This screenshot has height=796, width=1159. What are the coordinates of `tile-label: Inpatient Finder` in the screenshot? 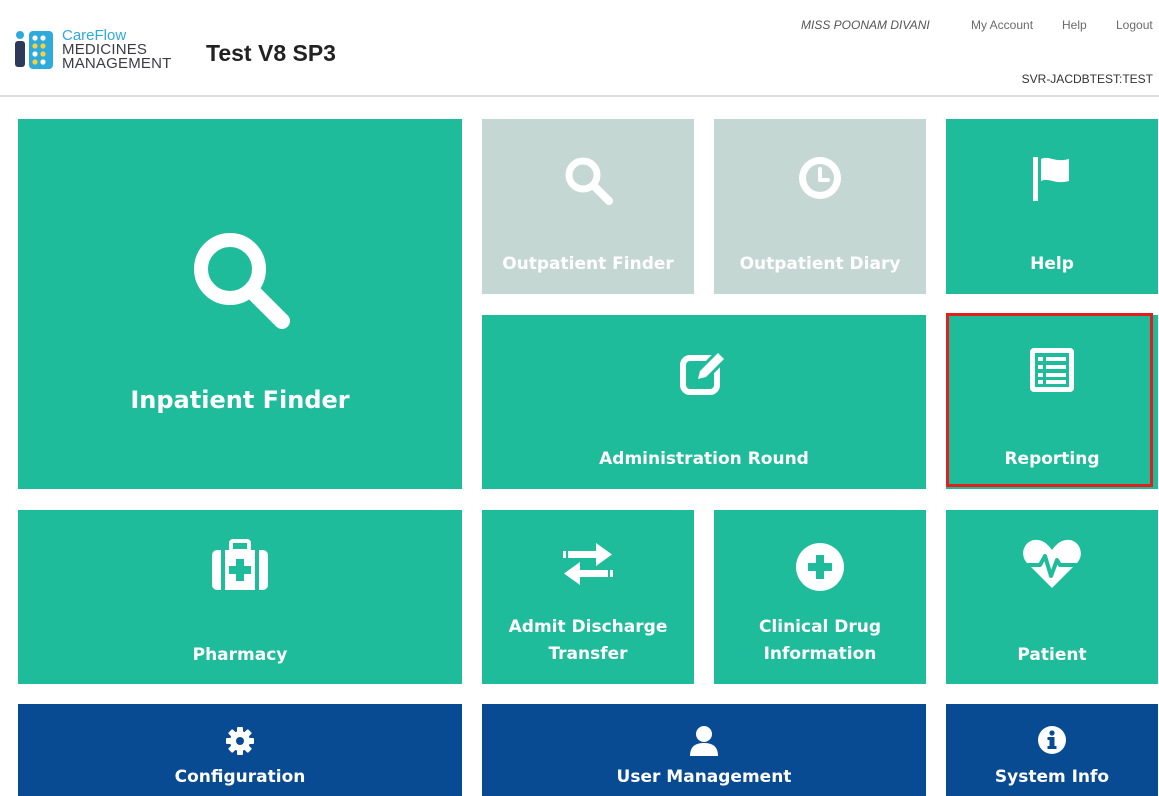 It's located at (240, 400).